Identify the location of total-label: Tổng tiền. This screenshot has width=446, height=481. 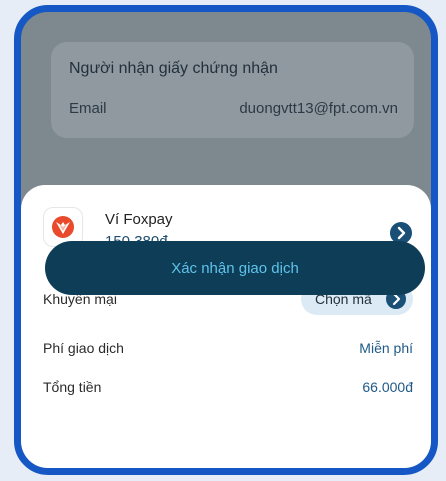
(72, 387).